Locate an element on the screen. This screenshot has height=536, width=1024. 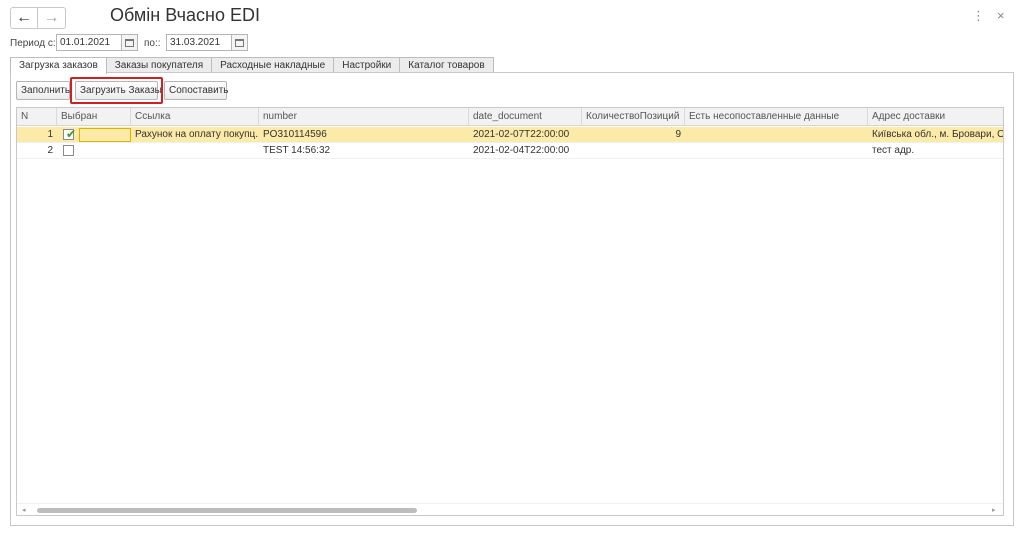
selected-checkbox is located at coordinates (68, 150).